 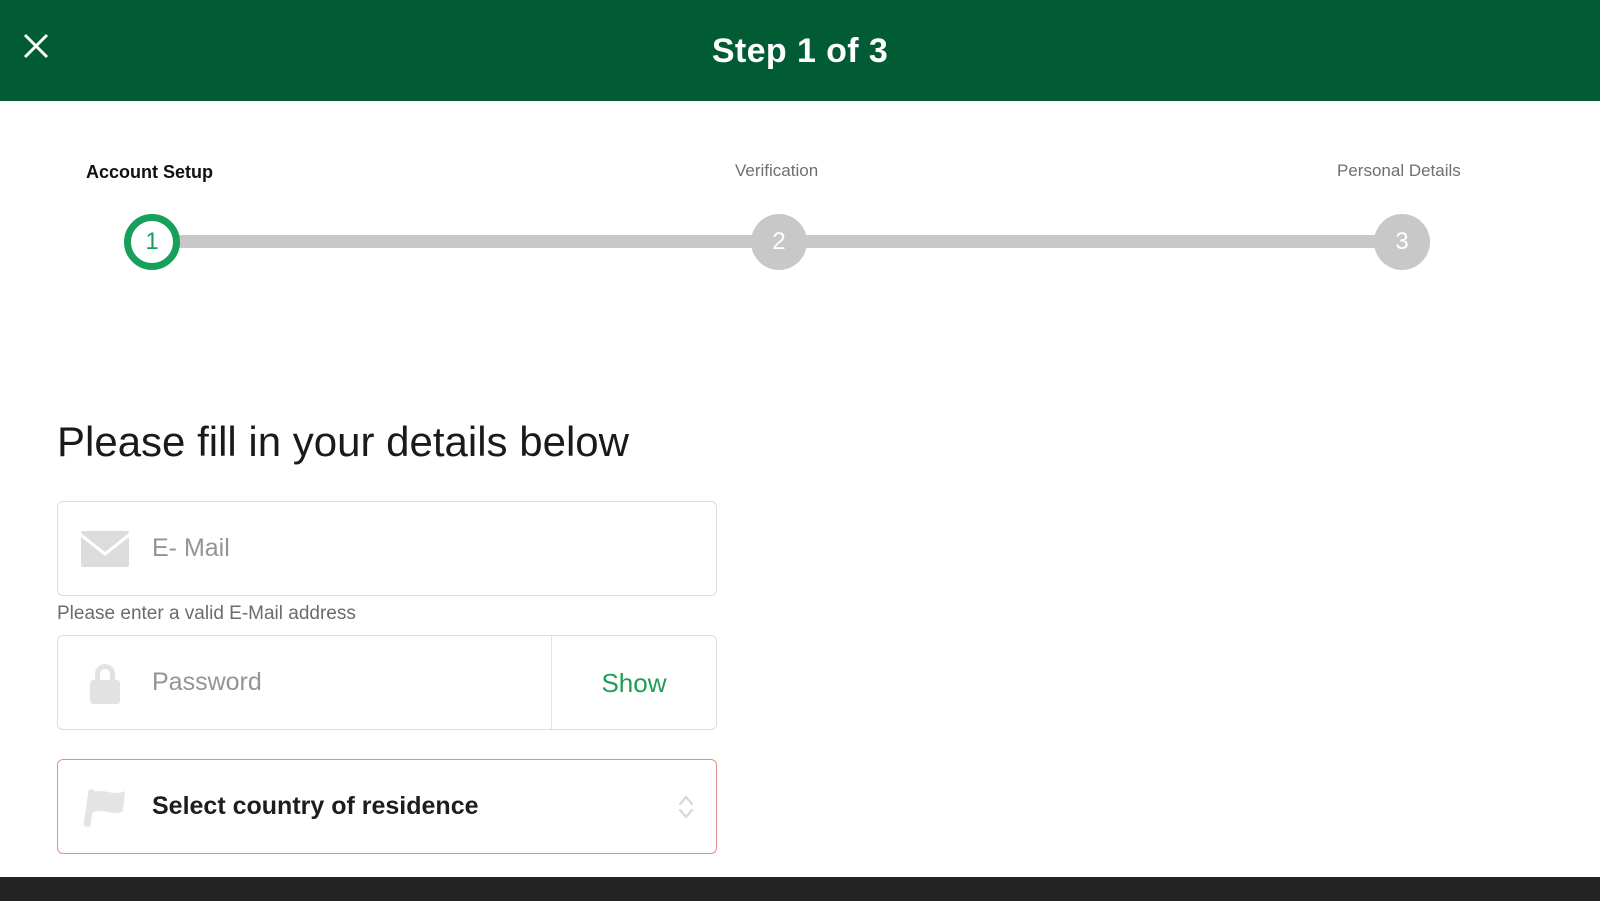 What do you see at coordinates (387, 548) in the screenshot?
I see `email-field: E- Mail` at bounding box center [387, 548].